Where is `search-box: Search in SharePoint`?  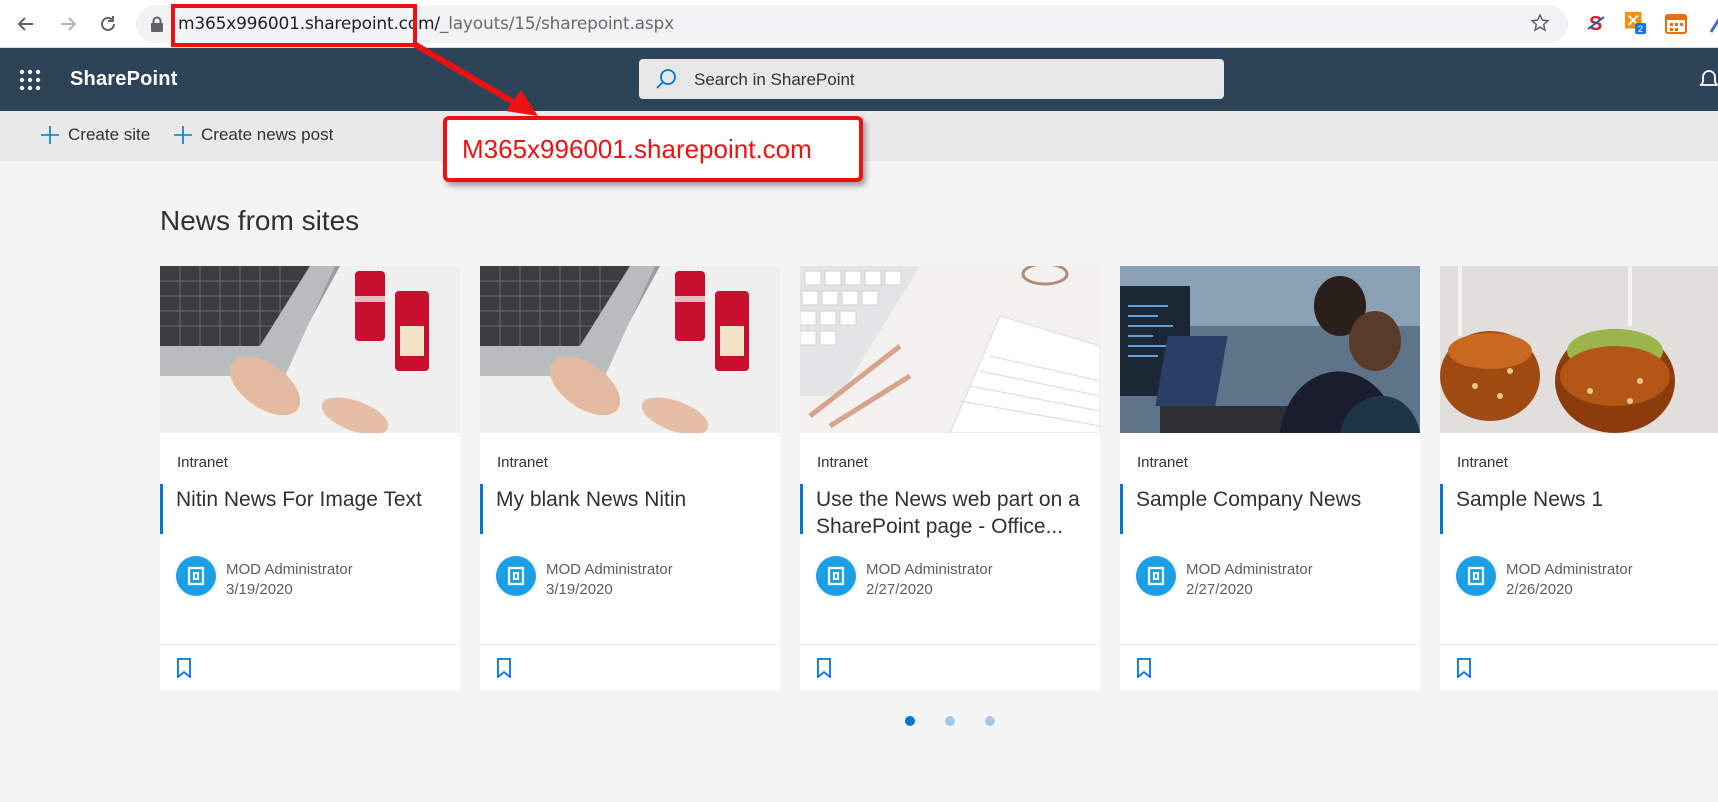 search-box: Search in SharePoint is located at coordinates (931, 79).